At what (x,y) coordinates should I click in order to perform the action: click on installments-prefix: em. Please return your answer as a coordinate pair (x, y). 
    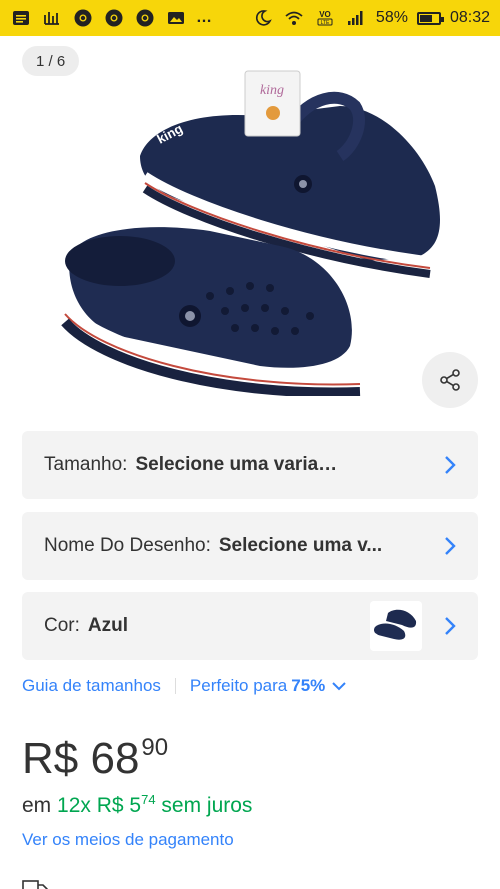
    Looking at the image, I should click on (37, 805).